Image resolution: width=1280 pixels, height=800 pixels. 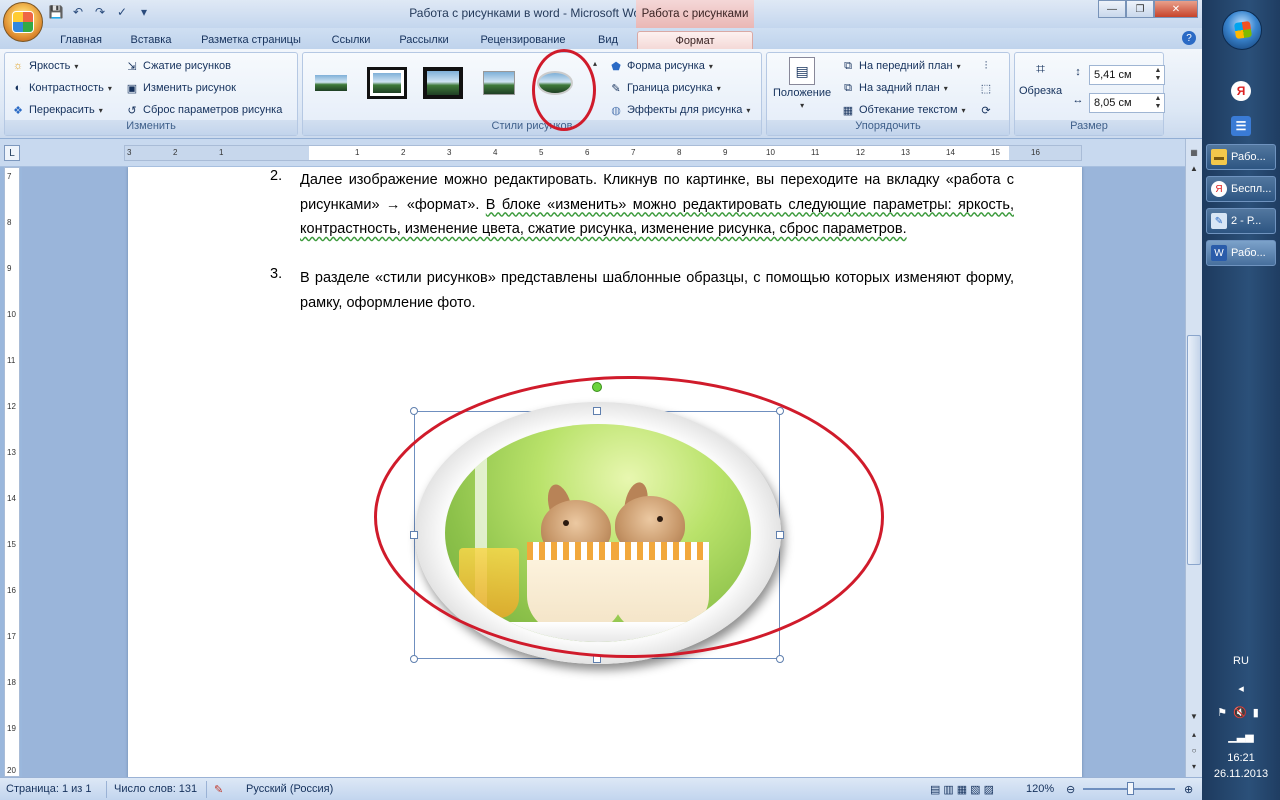 I want to click on proofing-icon: ✎, so click(x=218, y=789).